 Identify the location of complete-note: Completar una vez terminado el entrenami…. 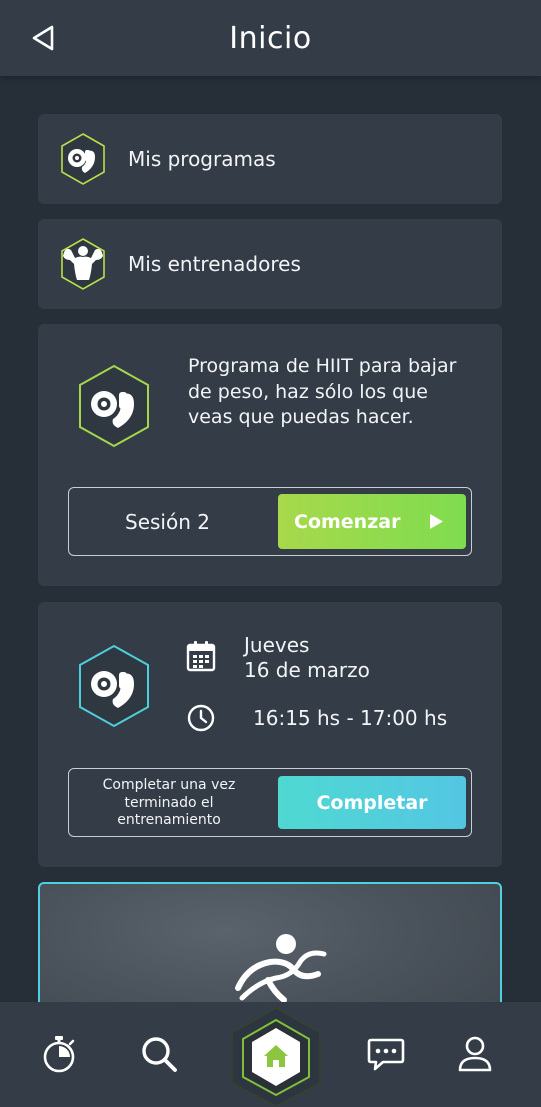
(169, 802).